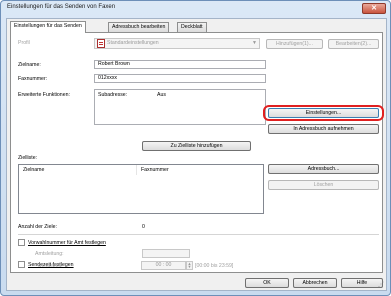 This screenshot has width=391, height=296. Describe the element at coordinates (37, 227) in the screenshot. I see `destination-count-label: Anzahl der Ziele:` at that location.